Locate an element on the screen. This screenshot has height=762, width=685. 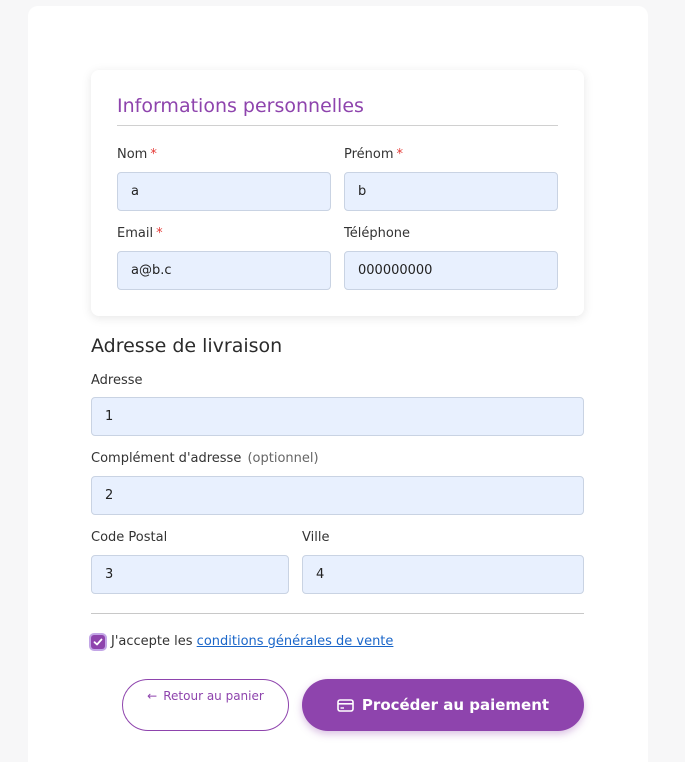
proceed-to-payment-label: Procéder au paiement is located at coordinates (455, 705).